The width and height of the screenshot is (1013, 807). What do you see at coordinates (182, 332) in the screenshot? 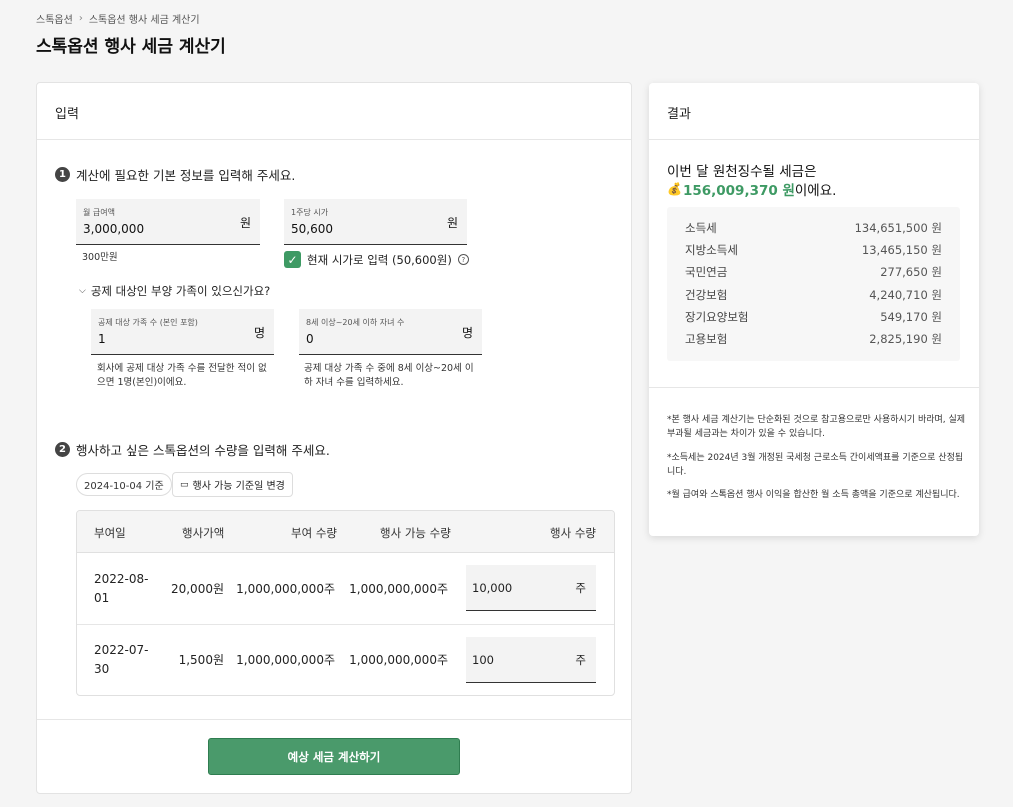
I see `family-count-field: 공제 대상 가족 수 (본인 포함) 1 명` at bounding box center [182, 332].